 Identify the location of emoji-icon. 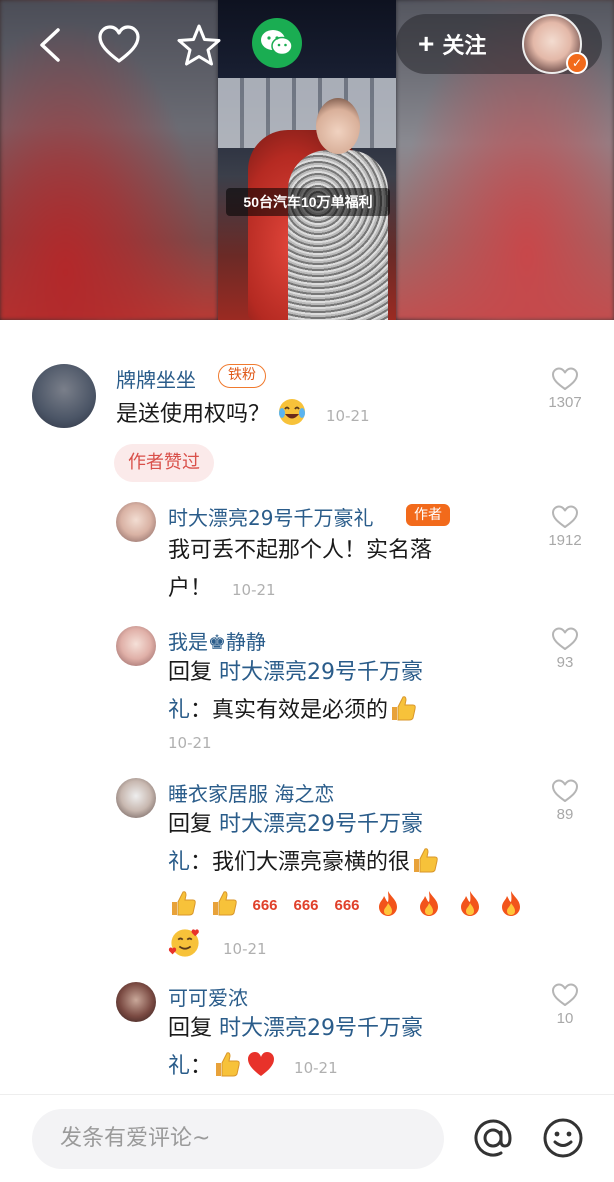
(563, 1138).